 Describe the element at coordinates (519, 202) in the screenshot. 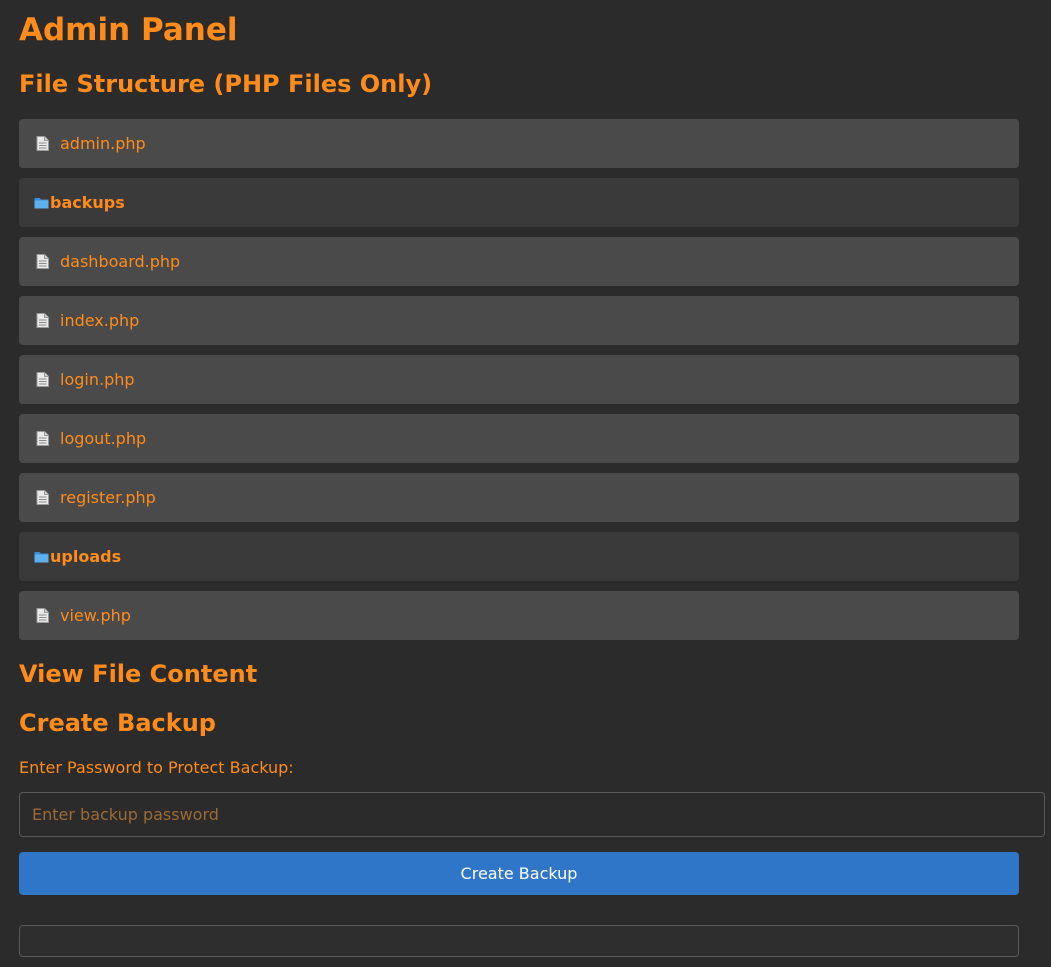

I see `folder-item-backups: backups` at that location.